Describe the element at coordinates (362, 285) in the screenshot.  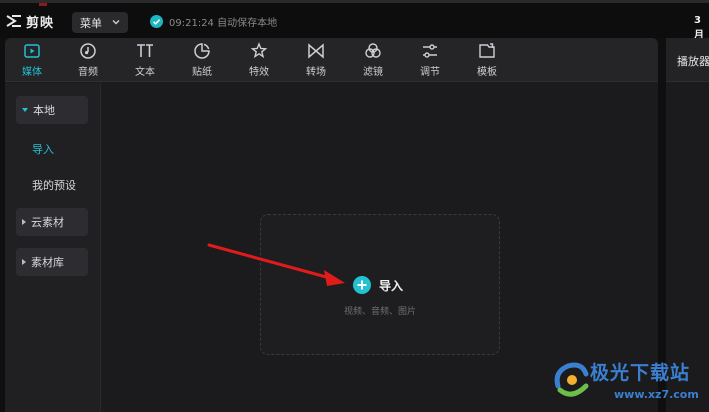
I see `plus-circle-icon` at that location.